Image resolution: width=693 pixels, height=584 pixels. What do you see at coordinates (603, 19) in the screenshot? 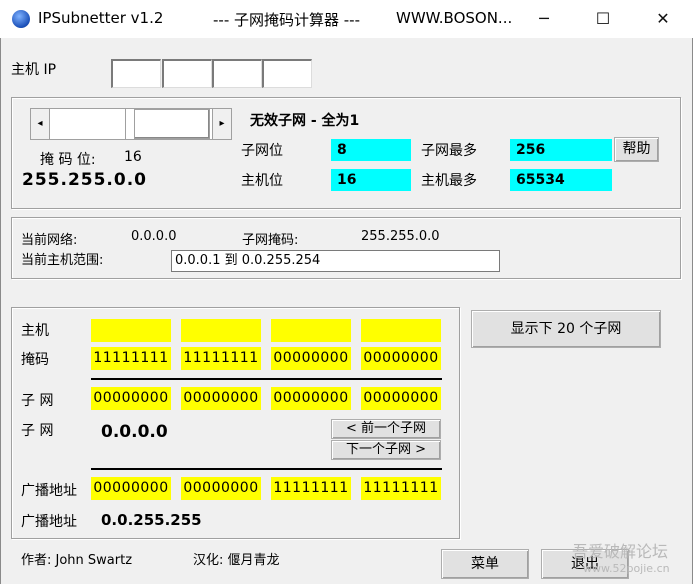
I see `maximize-button: ☐` at bounding box center [603, 19].